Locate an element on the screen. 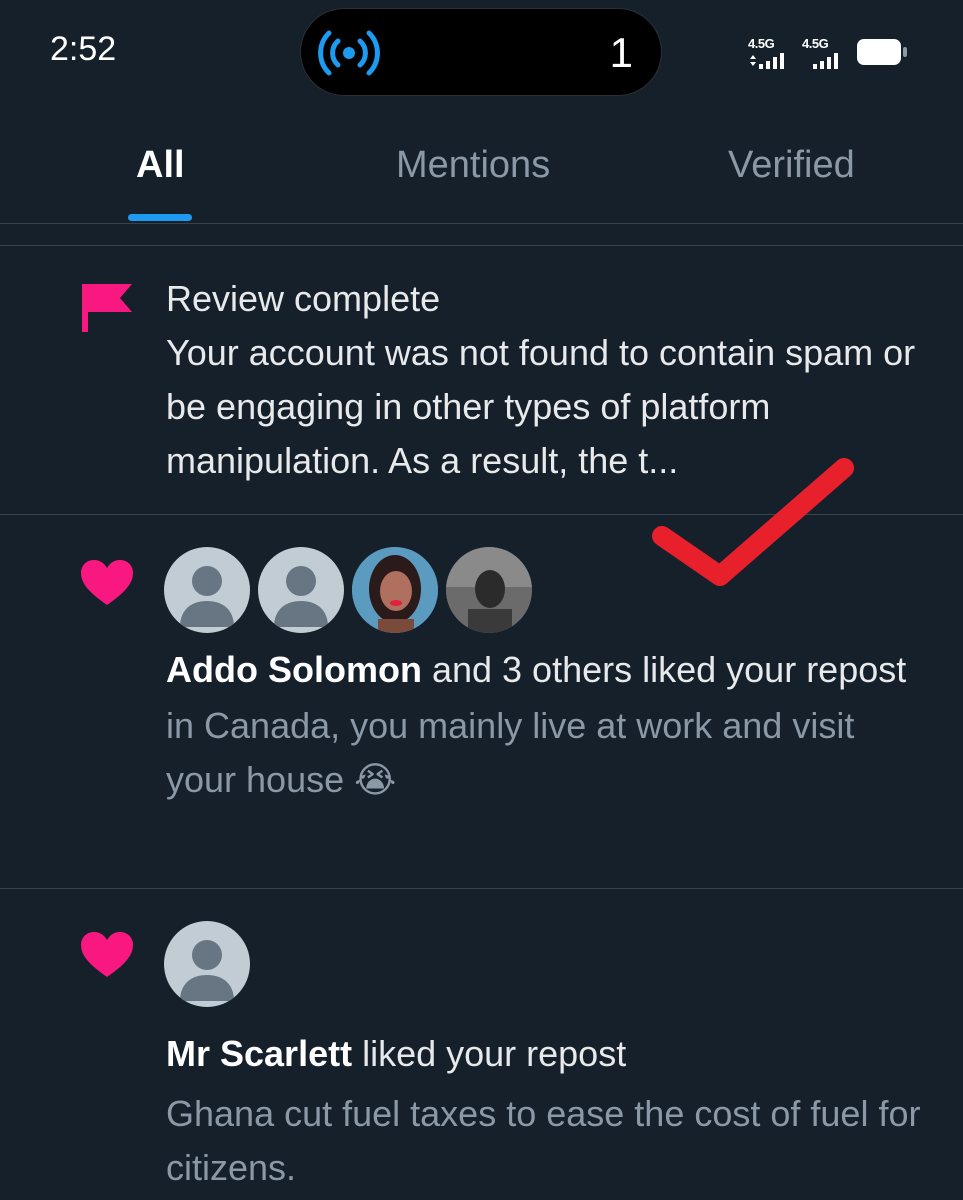  tab-verified: Verified is located at coordinates (791, 165).